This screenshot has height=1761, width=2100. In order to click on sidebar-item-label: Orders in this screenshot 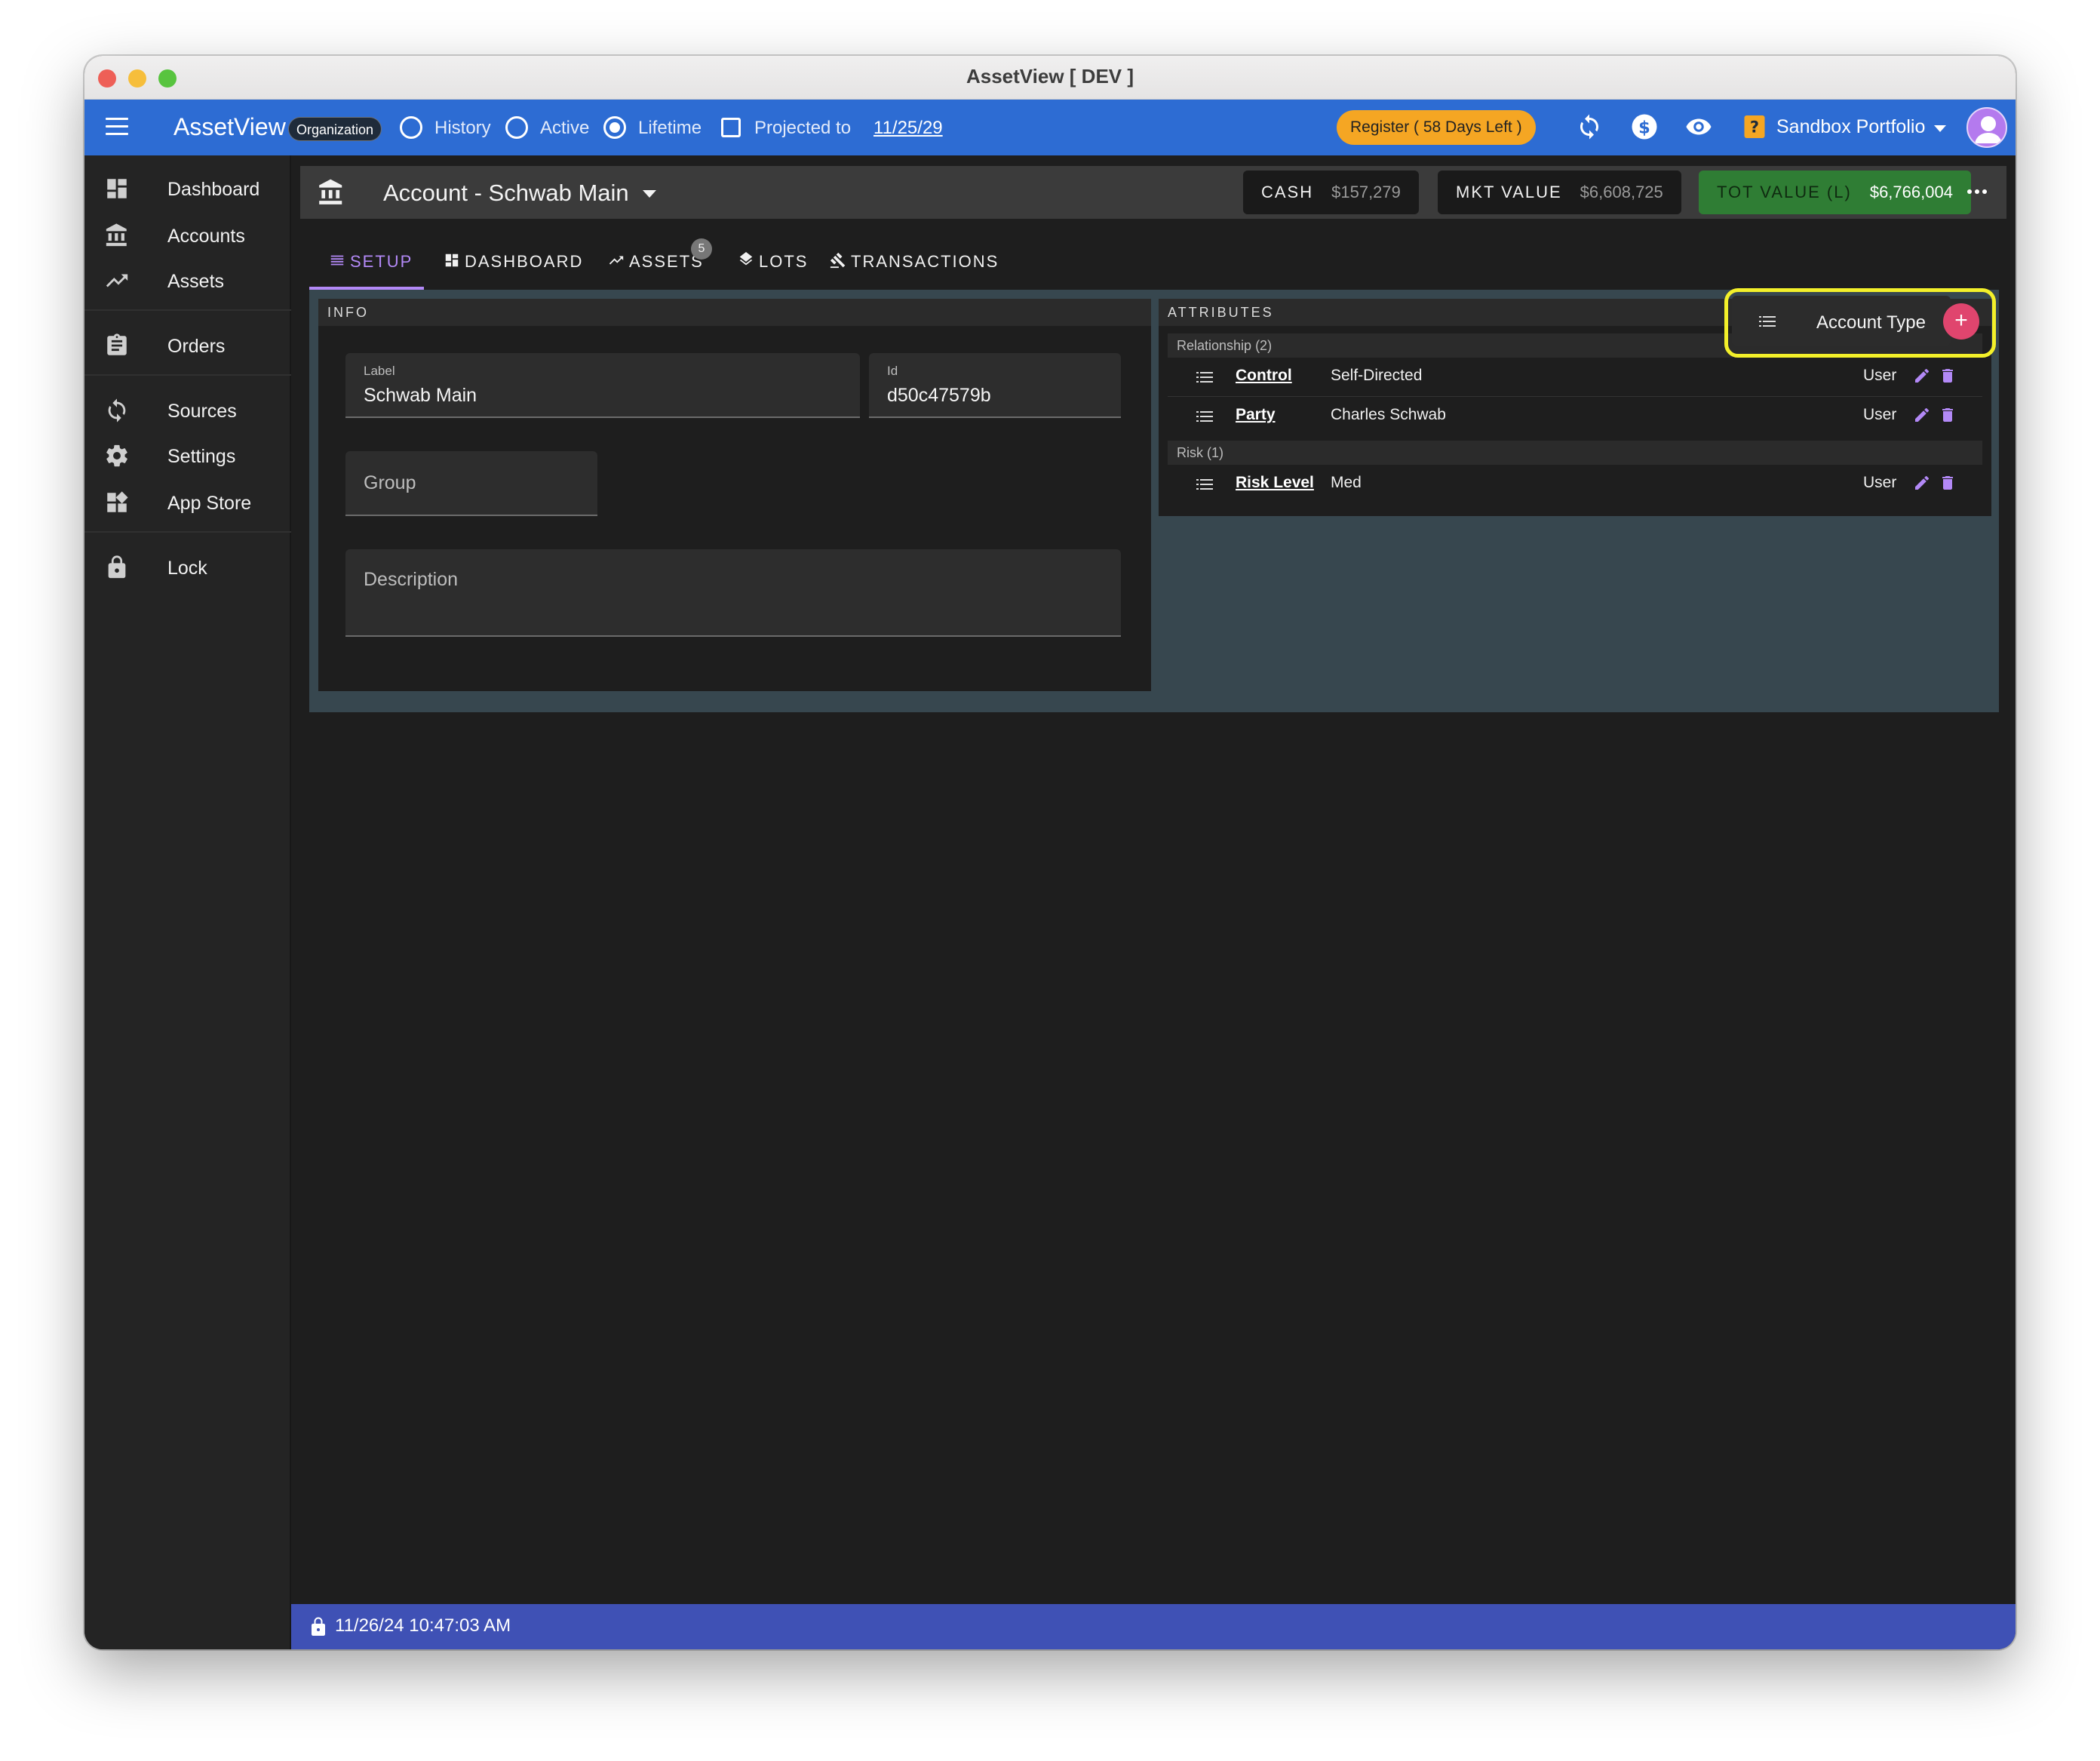, I will do `click(196, 346)`.